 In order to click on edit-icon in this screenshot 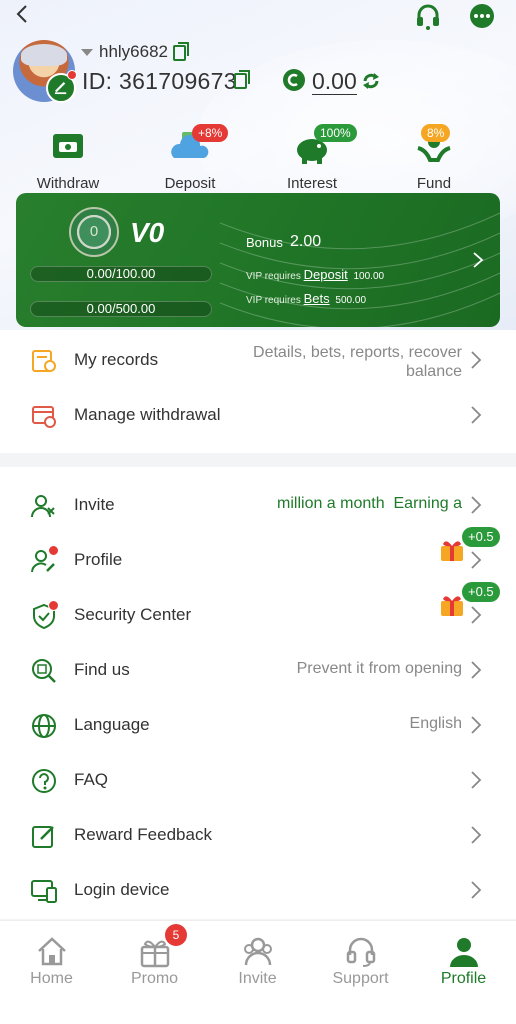, I will do `click(43, 837)`.